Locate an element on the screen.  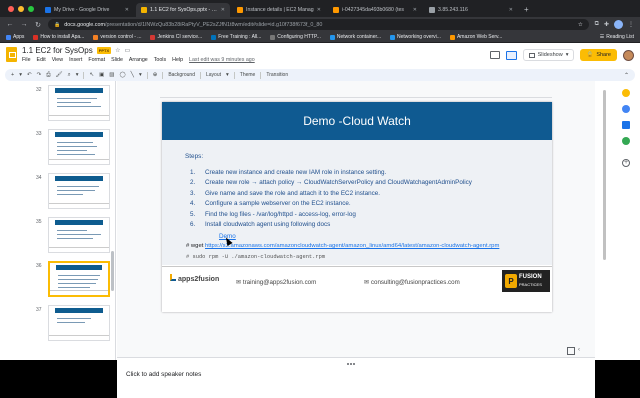
extension-icon: ⧉ is located at coordinates (597, 24).